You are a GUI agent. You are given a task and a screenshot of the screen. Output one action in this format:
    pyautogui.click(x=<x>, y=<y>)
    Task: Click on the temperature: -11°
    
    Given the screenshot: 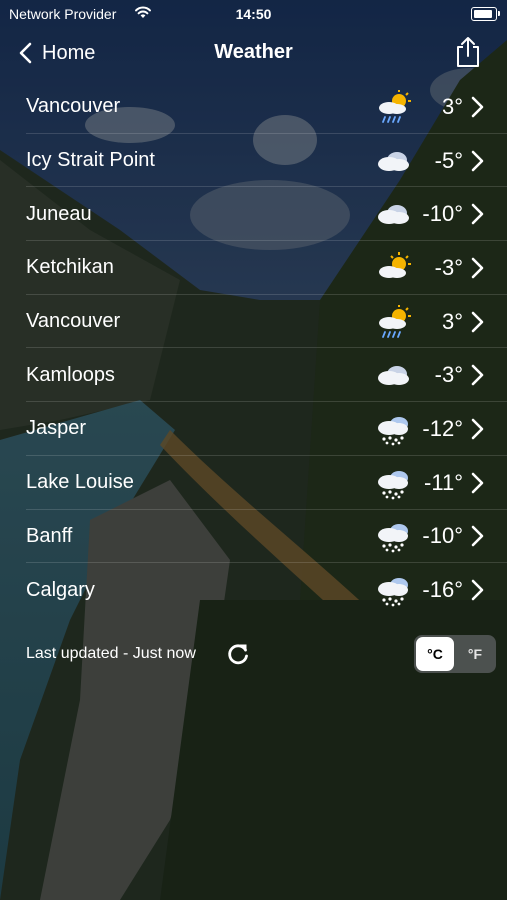 What is the action you would take?
    pyautogui.click(x=443, y=482)
    